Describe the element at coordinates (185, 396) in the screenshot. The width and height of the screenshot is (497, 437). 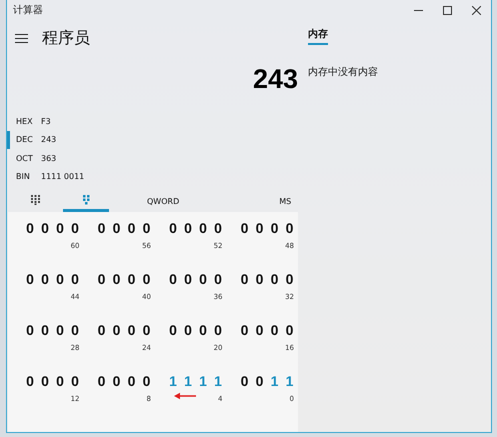
I see `annotation-arrow` at that location.